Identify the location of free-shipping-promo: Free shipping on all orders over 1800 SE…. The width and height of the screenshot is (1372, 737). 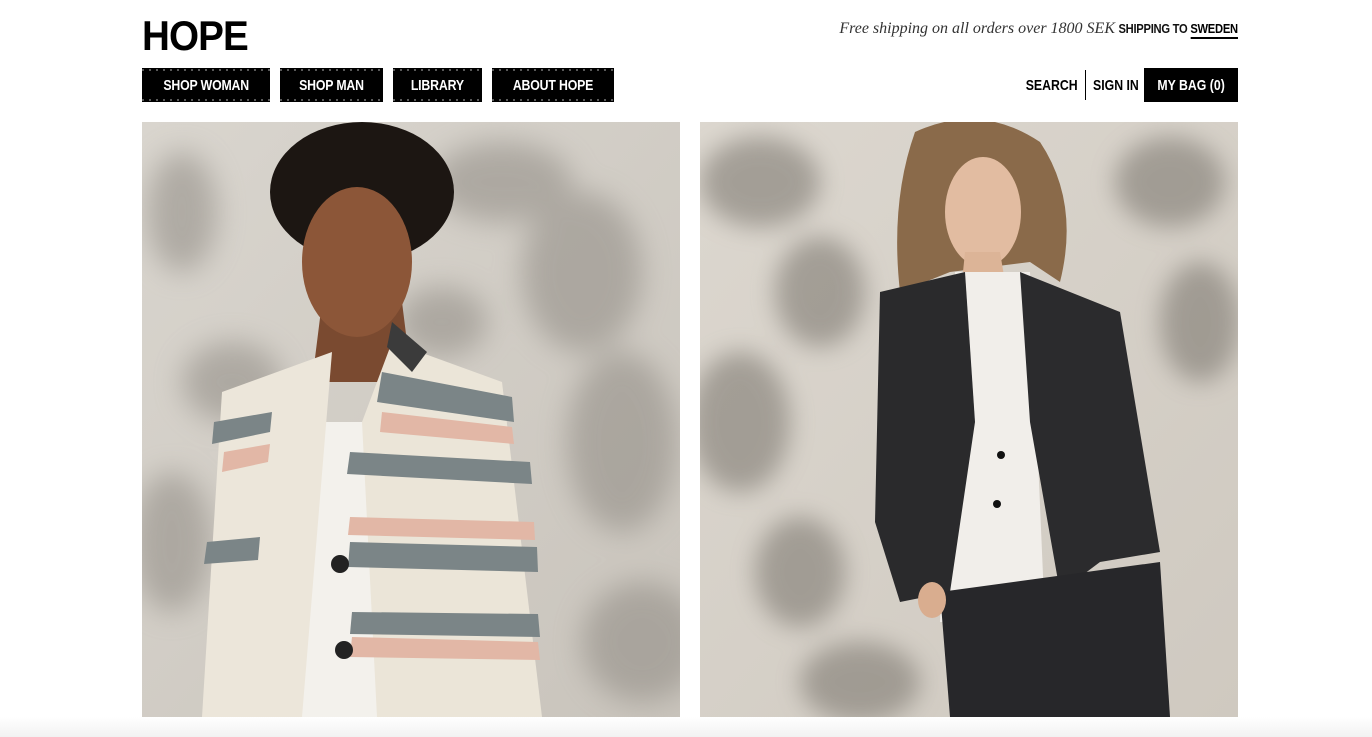
(977, 28).